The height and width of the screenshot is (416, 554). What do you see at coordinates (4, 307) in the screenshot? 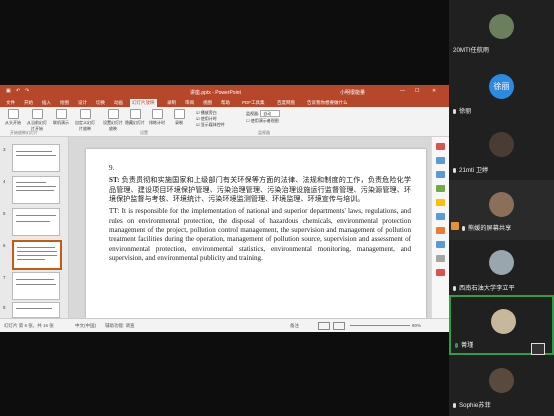
I see `thumb-number: 8` at bounding box center [4, 307].